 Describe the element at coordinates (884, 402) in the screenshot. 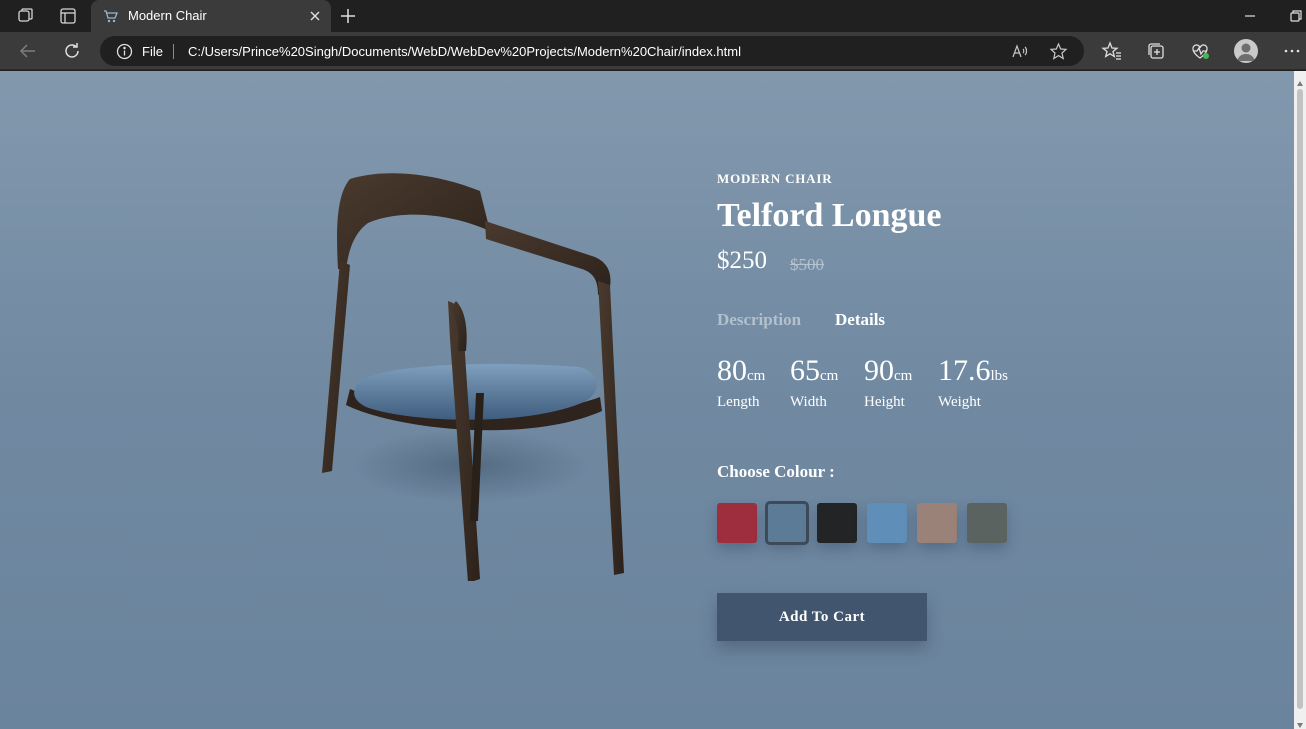

I see `spec-label: Height` at that location.